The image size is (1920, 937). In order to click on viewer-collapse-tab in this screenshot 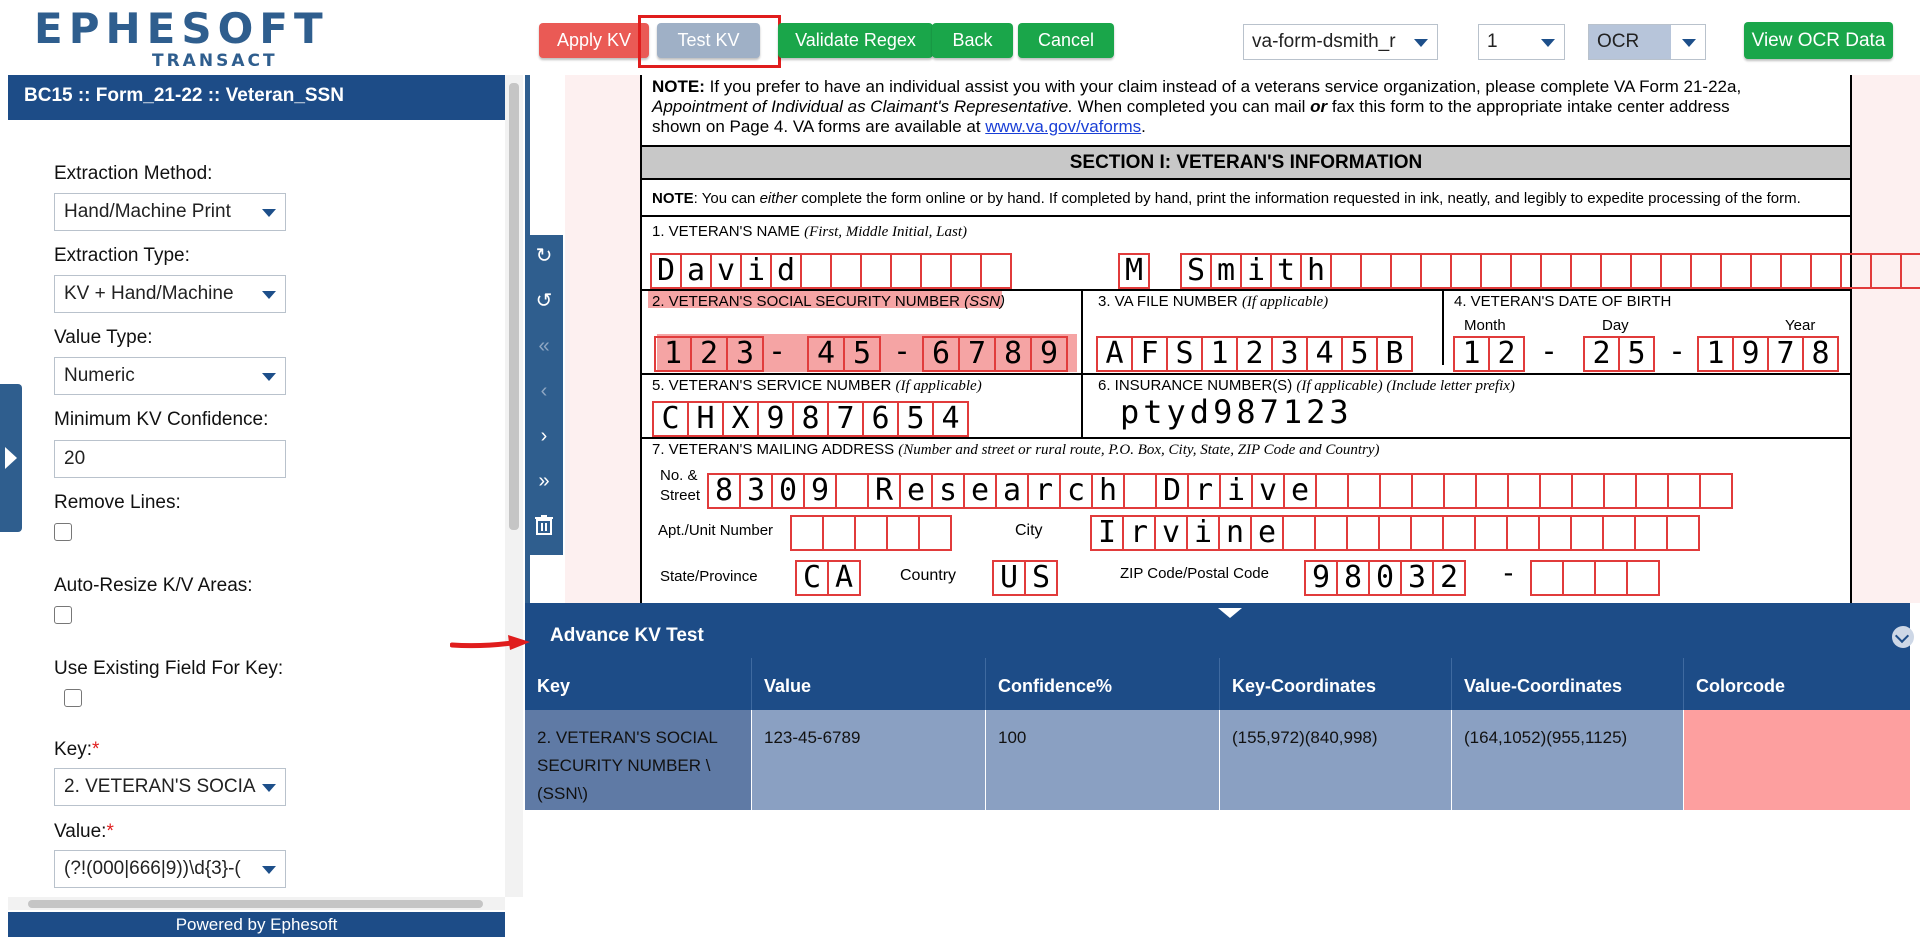, I will do `click(1230, 613)`.